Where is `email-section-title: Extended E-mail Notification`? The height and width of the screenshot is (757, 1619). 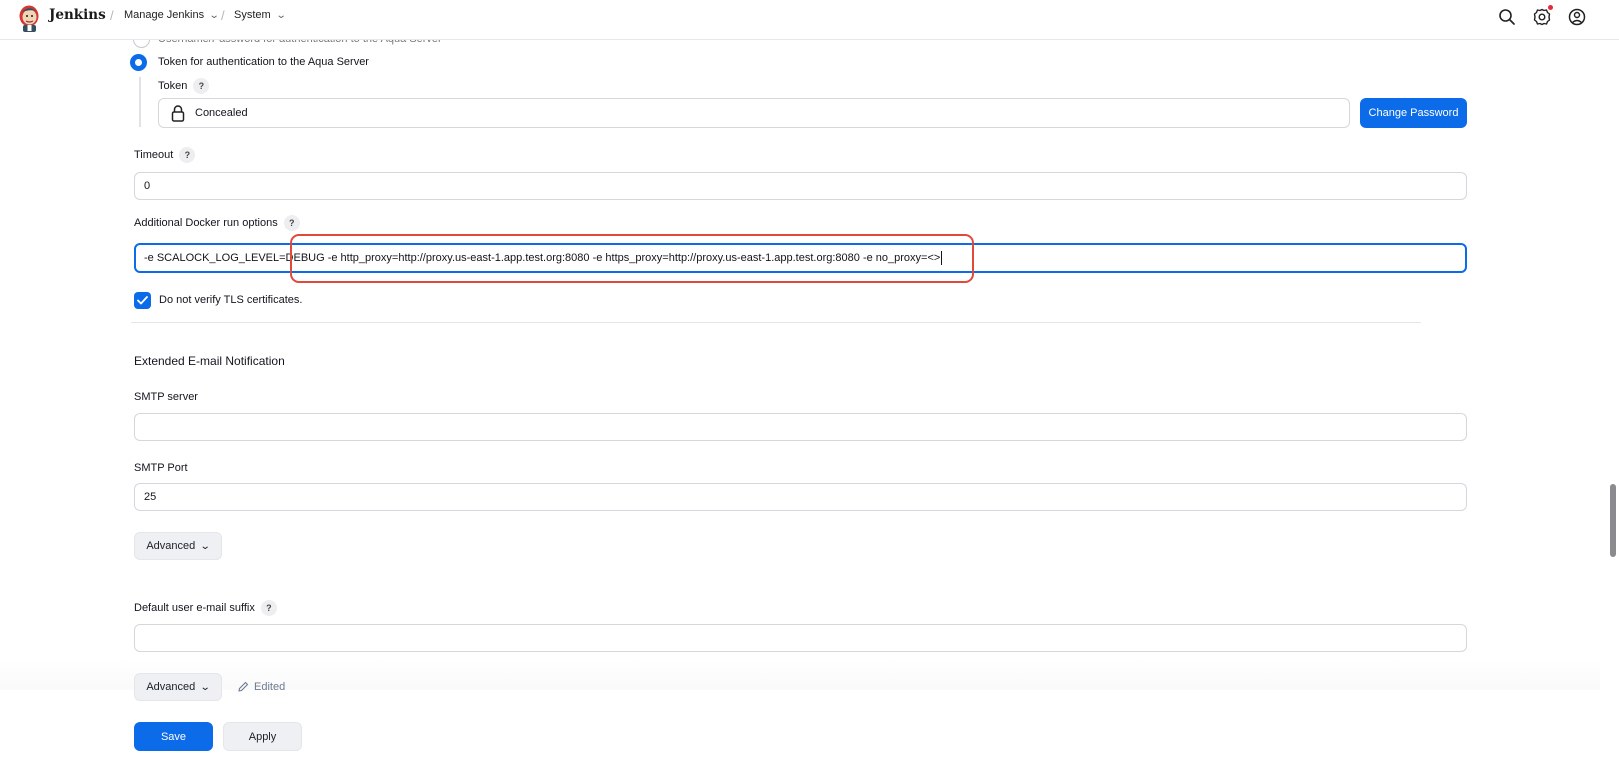
email-section-title: Extended E-mail Notification is located at coordinates (209, 361).